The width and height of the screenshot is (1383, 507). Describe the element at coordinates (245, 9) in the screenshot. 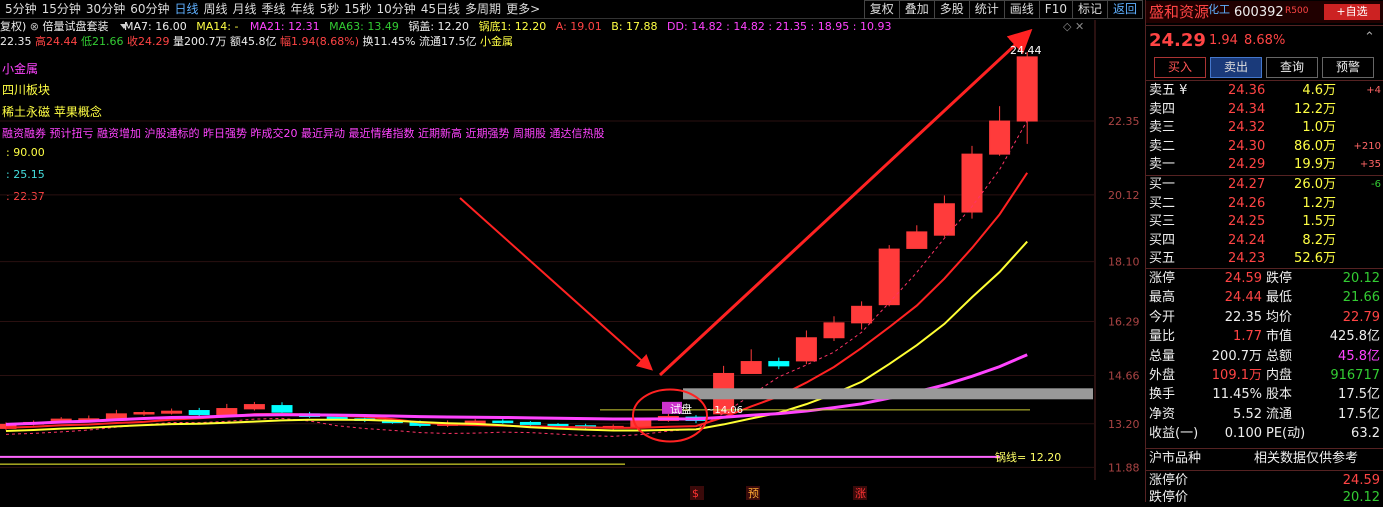

I see `timeframe-tab: 月线` at that location.